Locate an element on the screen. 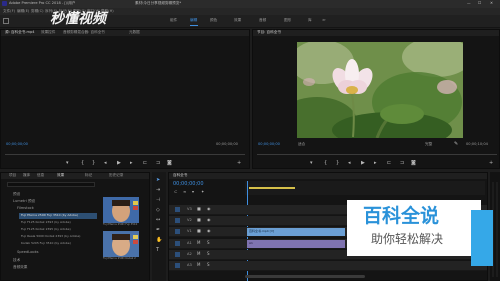 The width and height of the screenshot is (500, 281). program-step-back-icon: ◂ is located at coordinates (349, 163).